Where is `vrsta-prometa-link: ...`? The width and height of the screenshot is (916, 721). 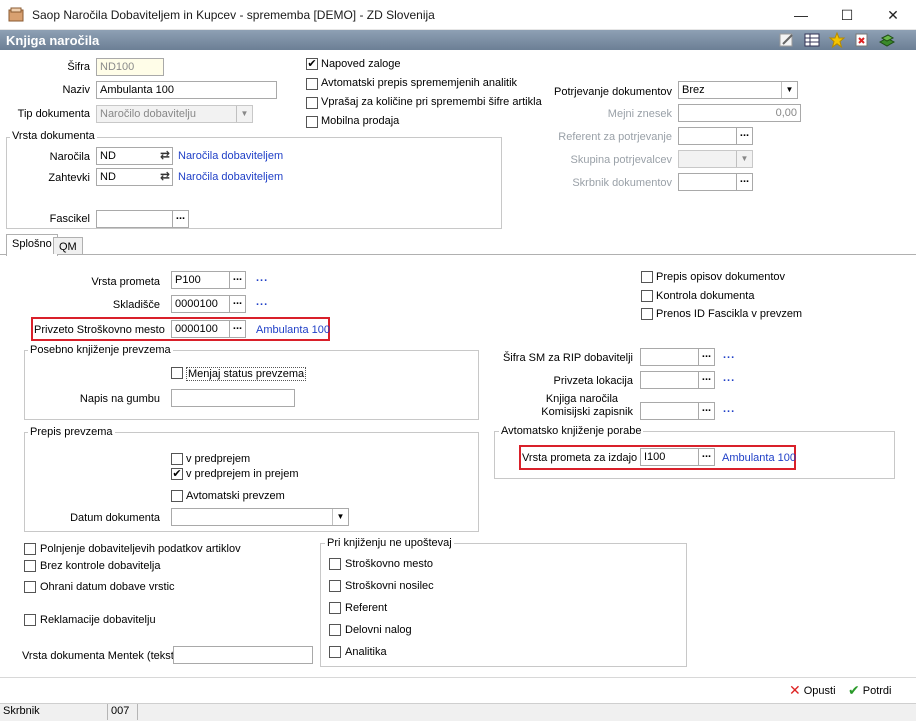 vrsta-prometa-link: ... is located at coordinates (262, 278).